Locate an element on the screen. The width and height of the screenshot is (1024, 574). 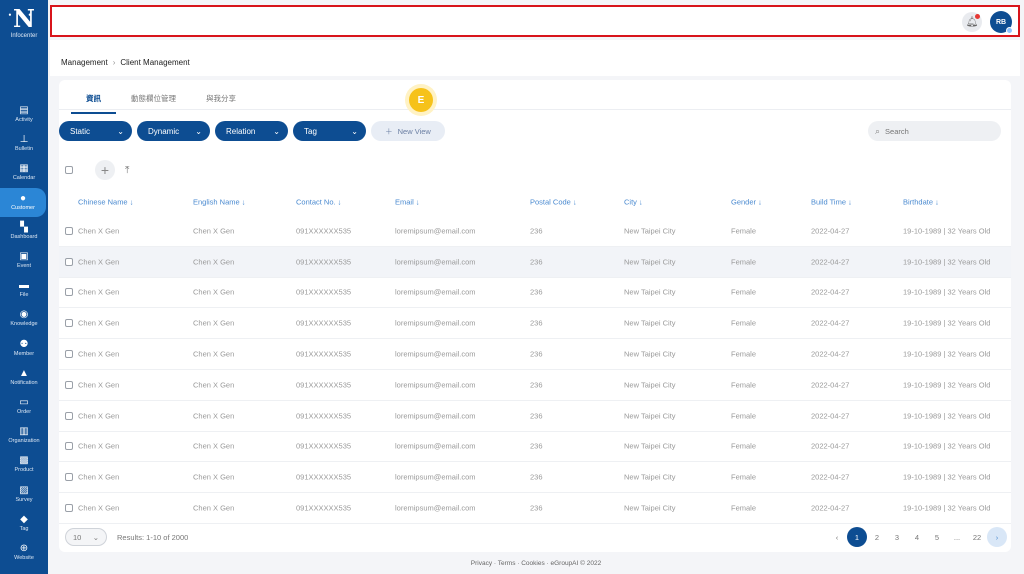
sidebar-item-customer: ● Customer is located at coordinates (23, 202).